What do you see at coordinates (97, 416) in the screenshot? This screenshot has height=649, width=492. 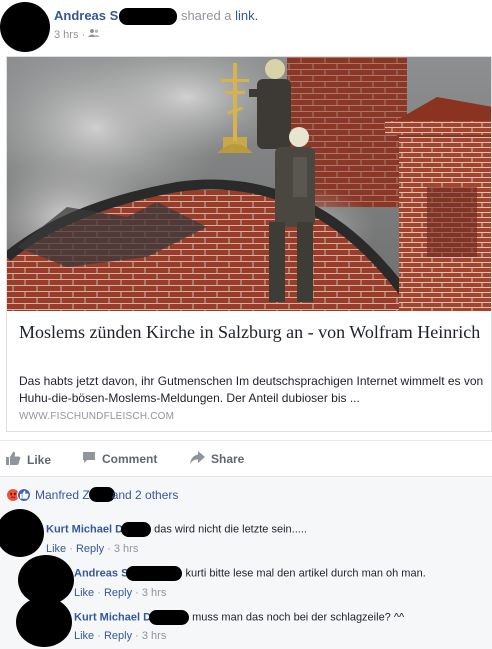 I see `link-card-domain: WWW.FISCHUNDFLEISCH.COM` at bounding box center [97, 416].